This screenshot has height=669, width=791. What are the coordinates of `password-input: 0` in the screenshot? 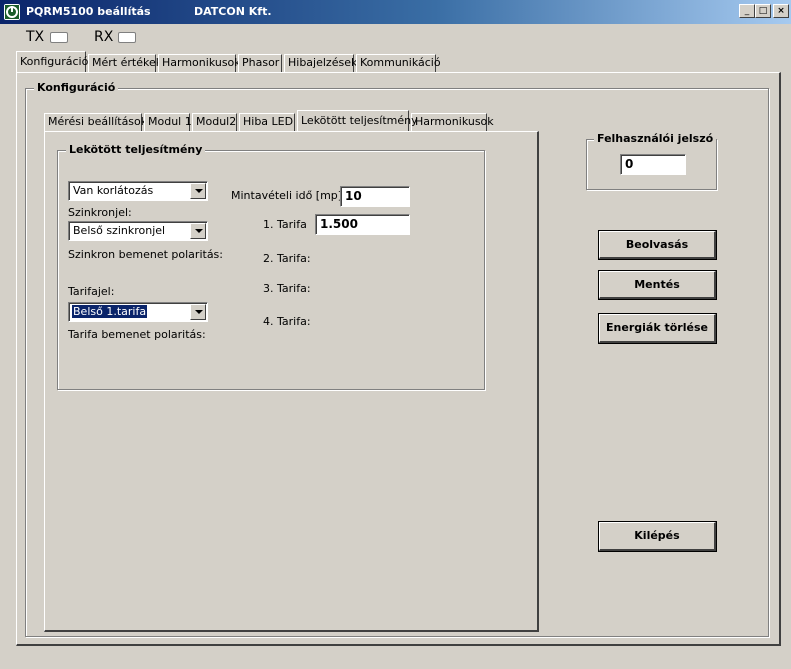 It's located at (653, 164).